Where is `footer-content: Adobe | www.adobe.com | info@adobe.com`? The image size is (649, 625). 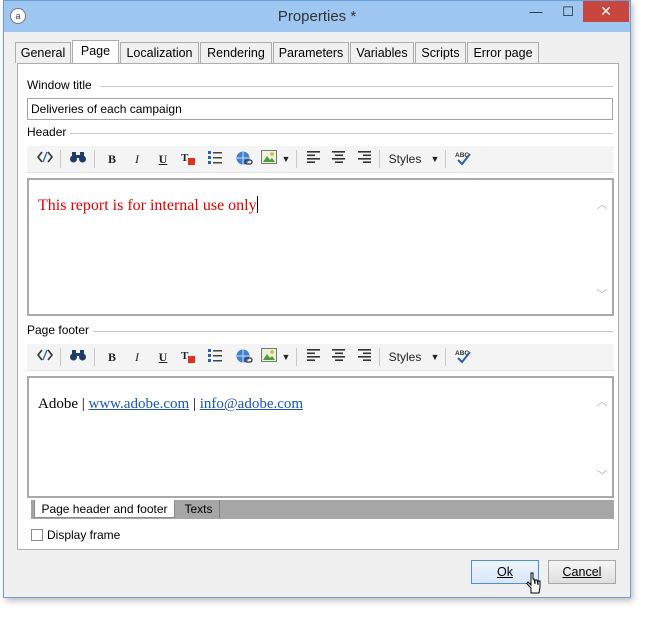
footer-content: Adobe | www.adobe.com | info@adobe.com is located at coordinates (170, 404).